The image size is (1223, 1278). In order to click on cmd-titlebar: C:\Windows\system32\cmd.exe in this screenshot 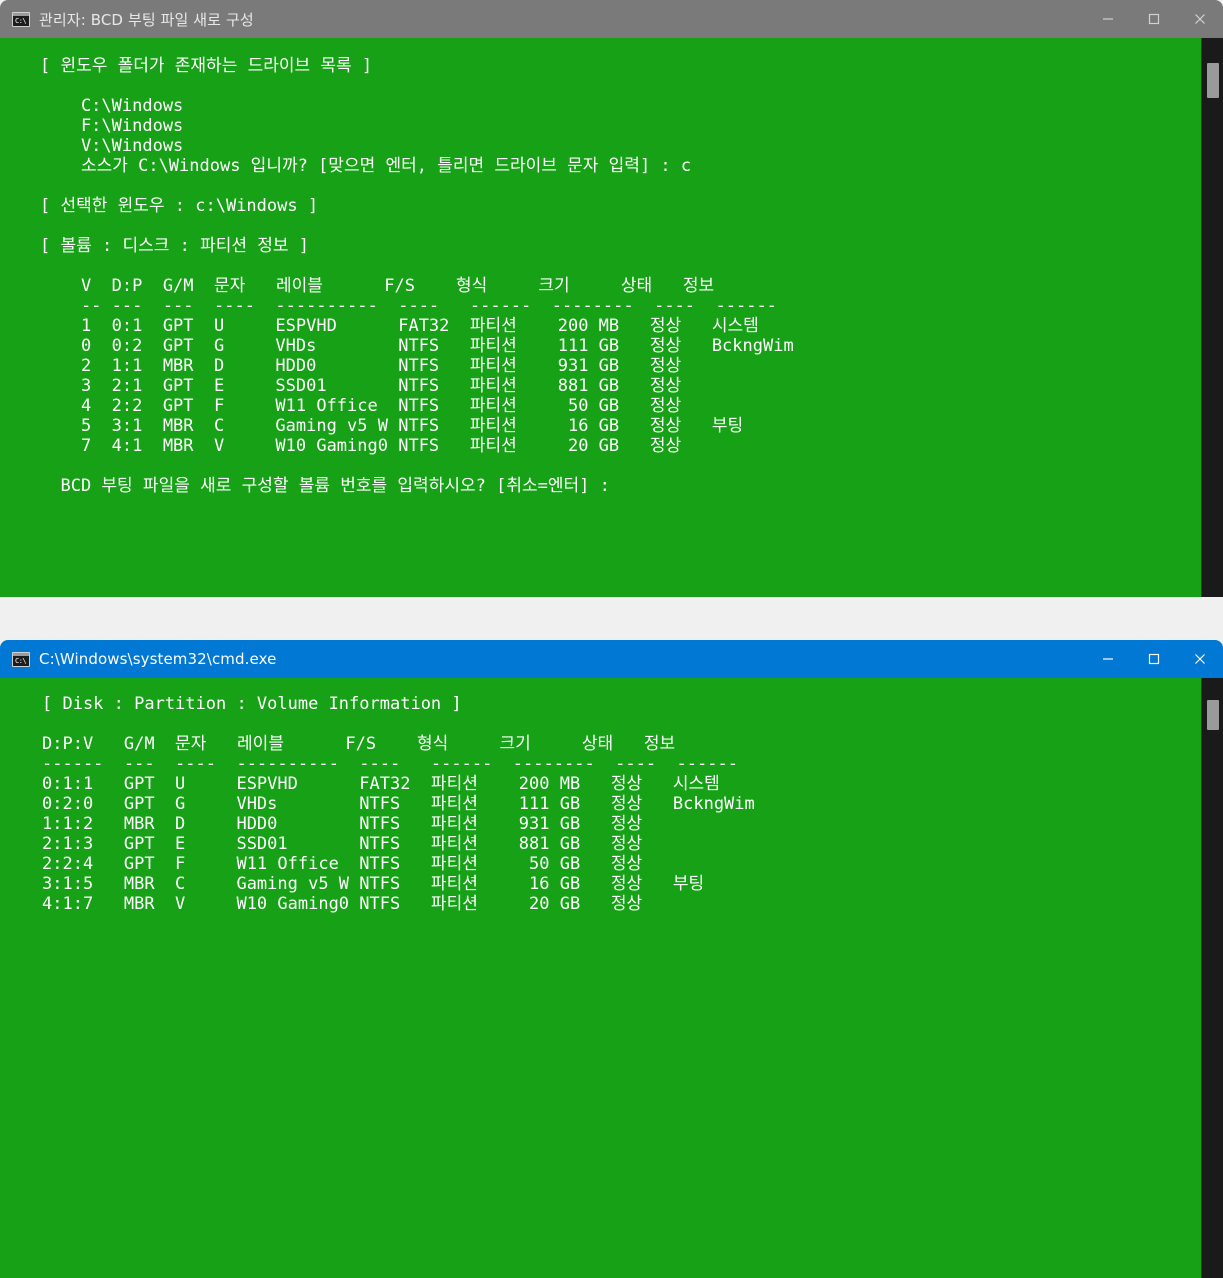, I will do `click(611, 659)`.